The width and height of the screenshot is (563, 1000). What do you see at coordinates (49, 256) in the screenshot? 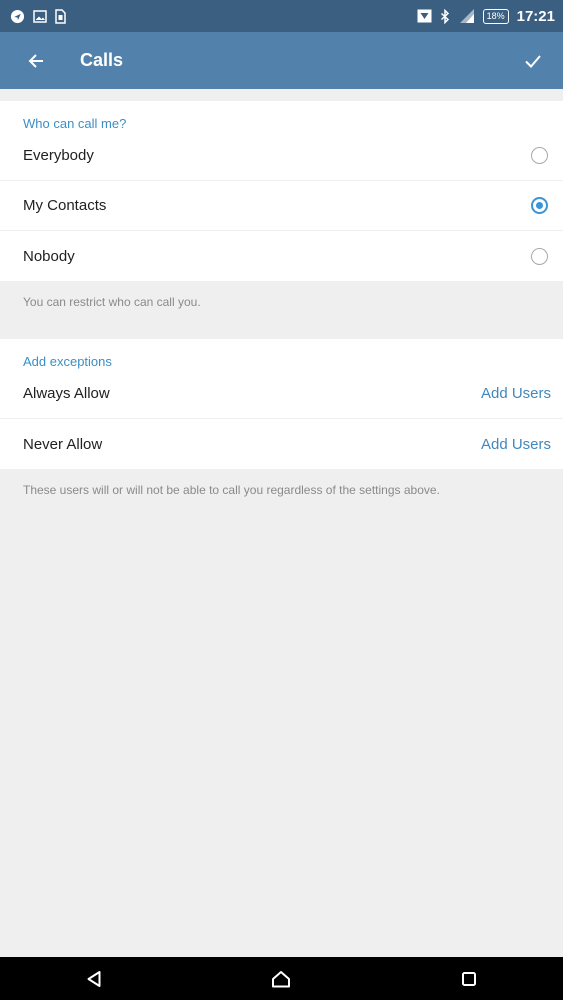
I see `option-label: Nobody` at bounding box center [49, 256].